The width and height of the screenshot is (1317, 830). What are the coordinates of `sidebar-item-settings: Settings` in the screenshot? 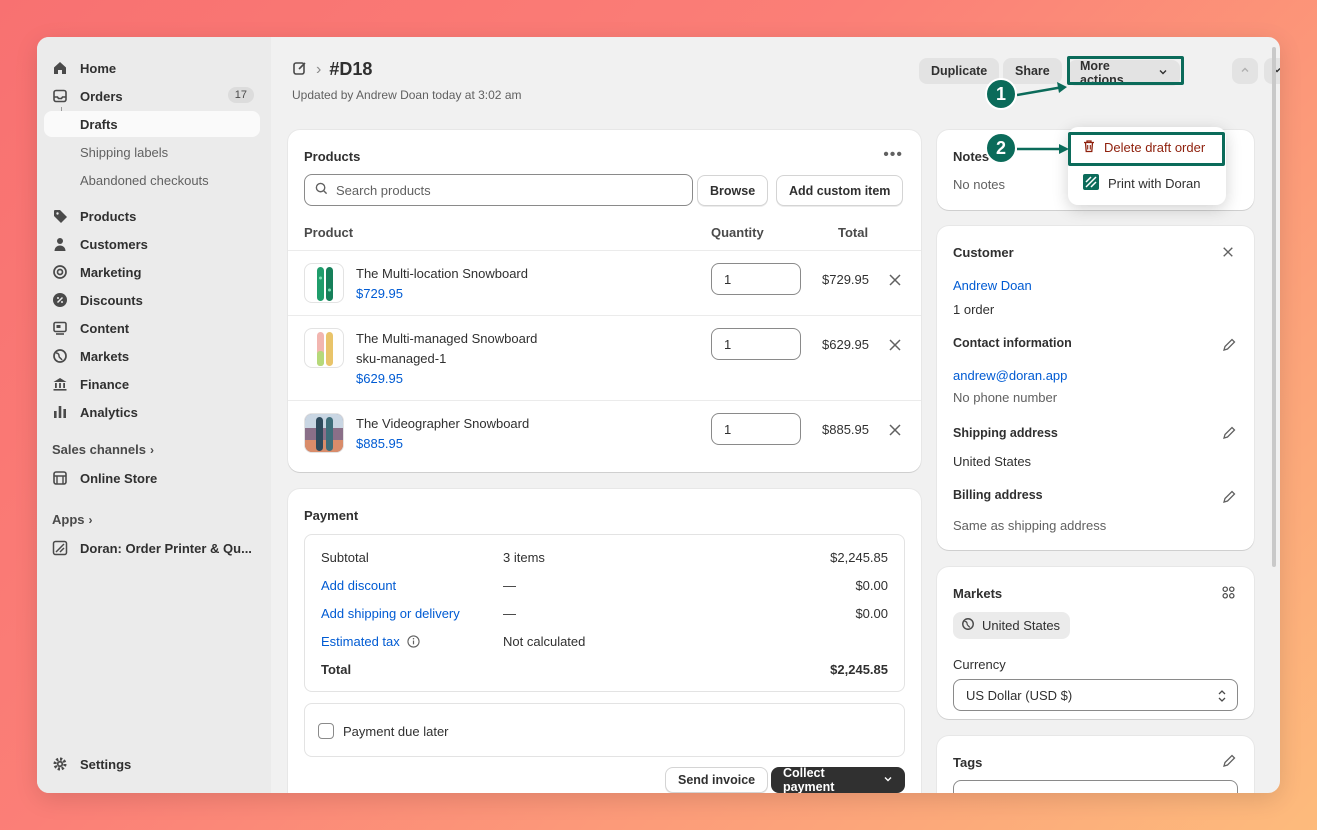 It's located at (152, 764).